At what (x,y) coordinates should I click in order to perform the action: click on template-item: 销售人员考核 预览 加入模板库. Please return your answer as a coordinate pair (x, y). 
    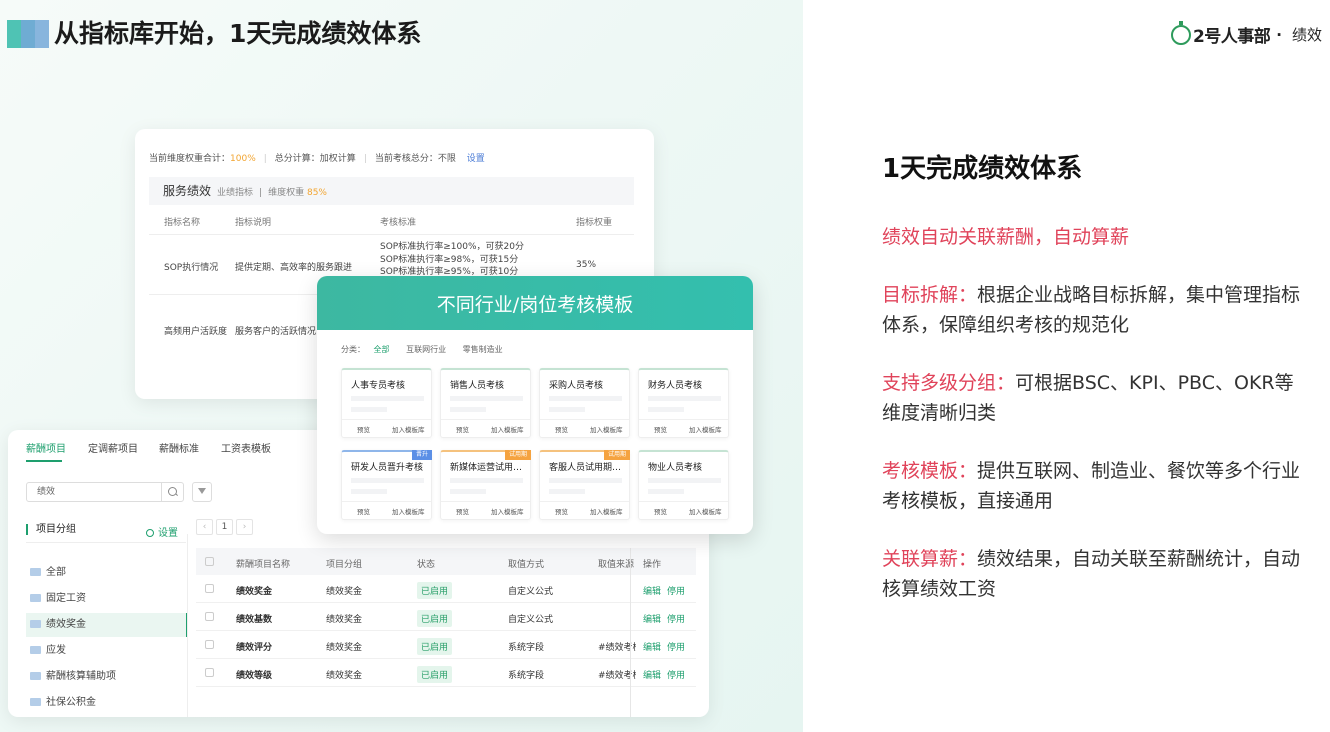
    Looking at the image, I should click on (485, 403).